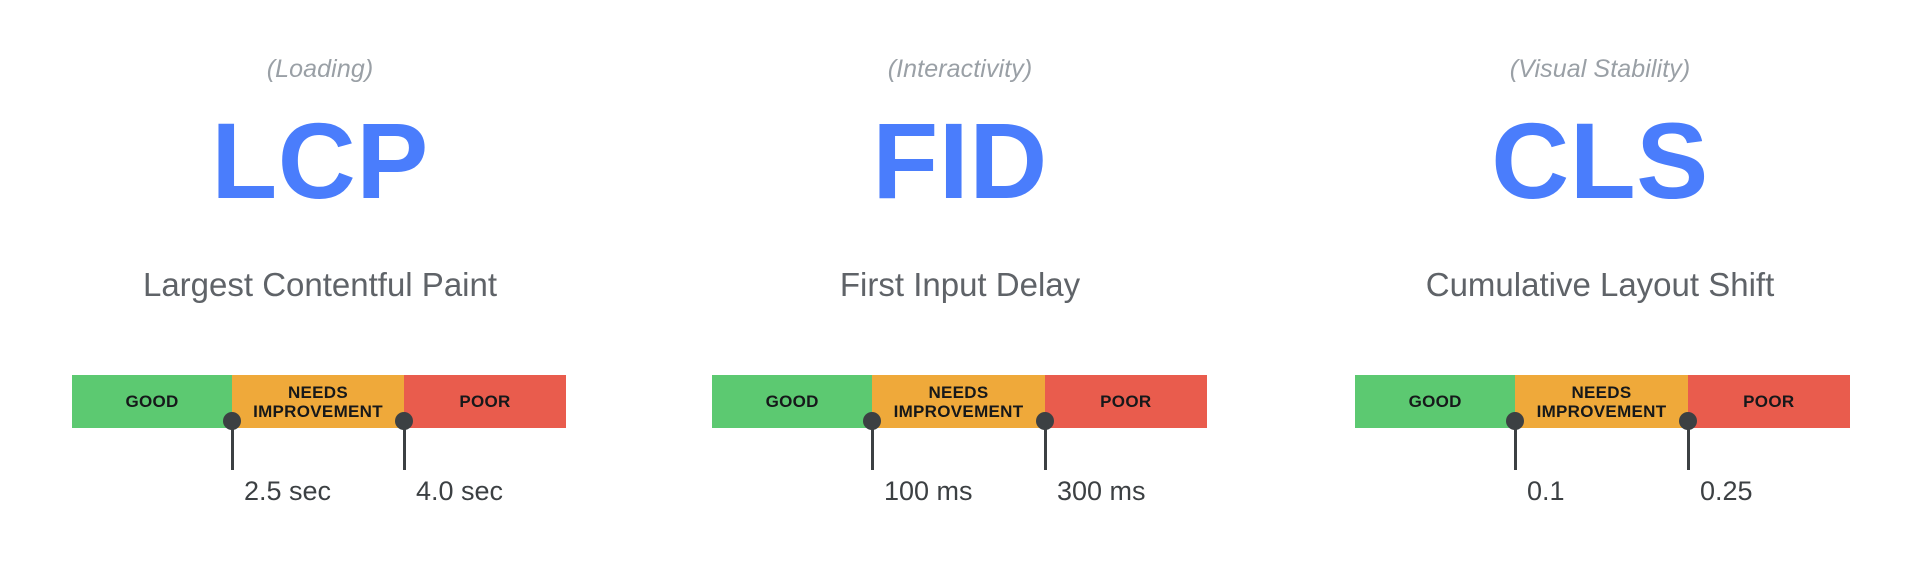 The width and height of the screenshot is (1920, 570). I want to click on threshold-bar-lcp: GOOD NEEDS IMPROVEMENT POOR, so click(319, 401).